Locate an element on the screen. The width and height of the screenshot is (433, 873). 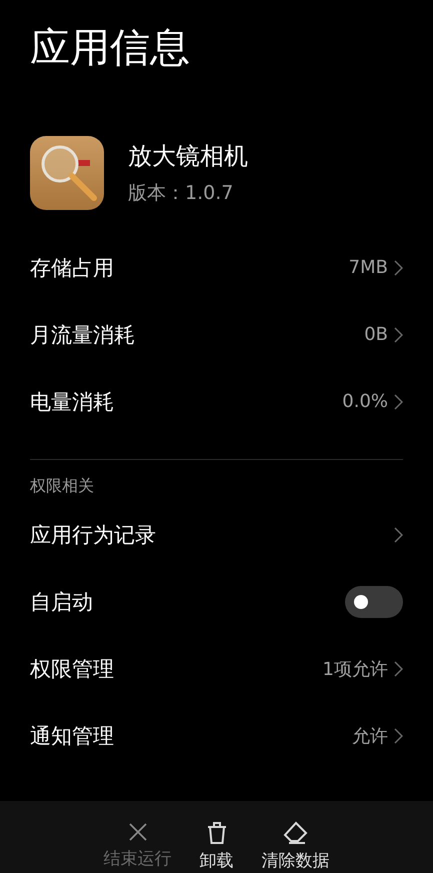
setting-label: 应用行为记录 is located at coordinates (93, 534).